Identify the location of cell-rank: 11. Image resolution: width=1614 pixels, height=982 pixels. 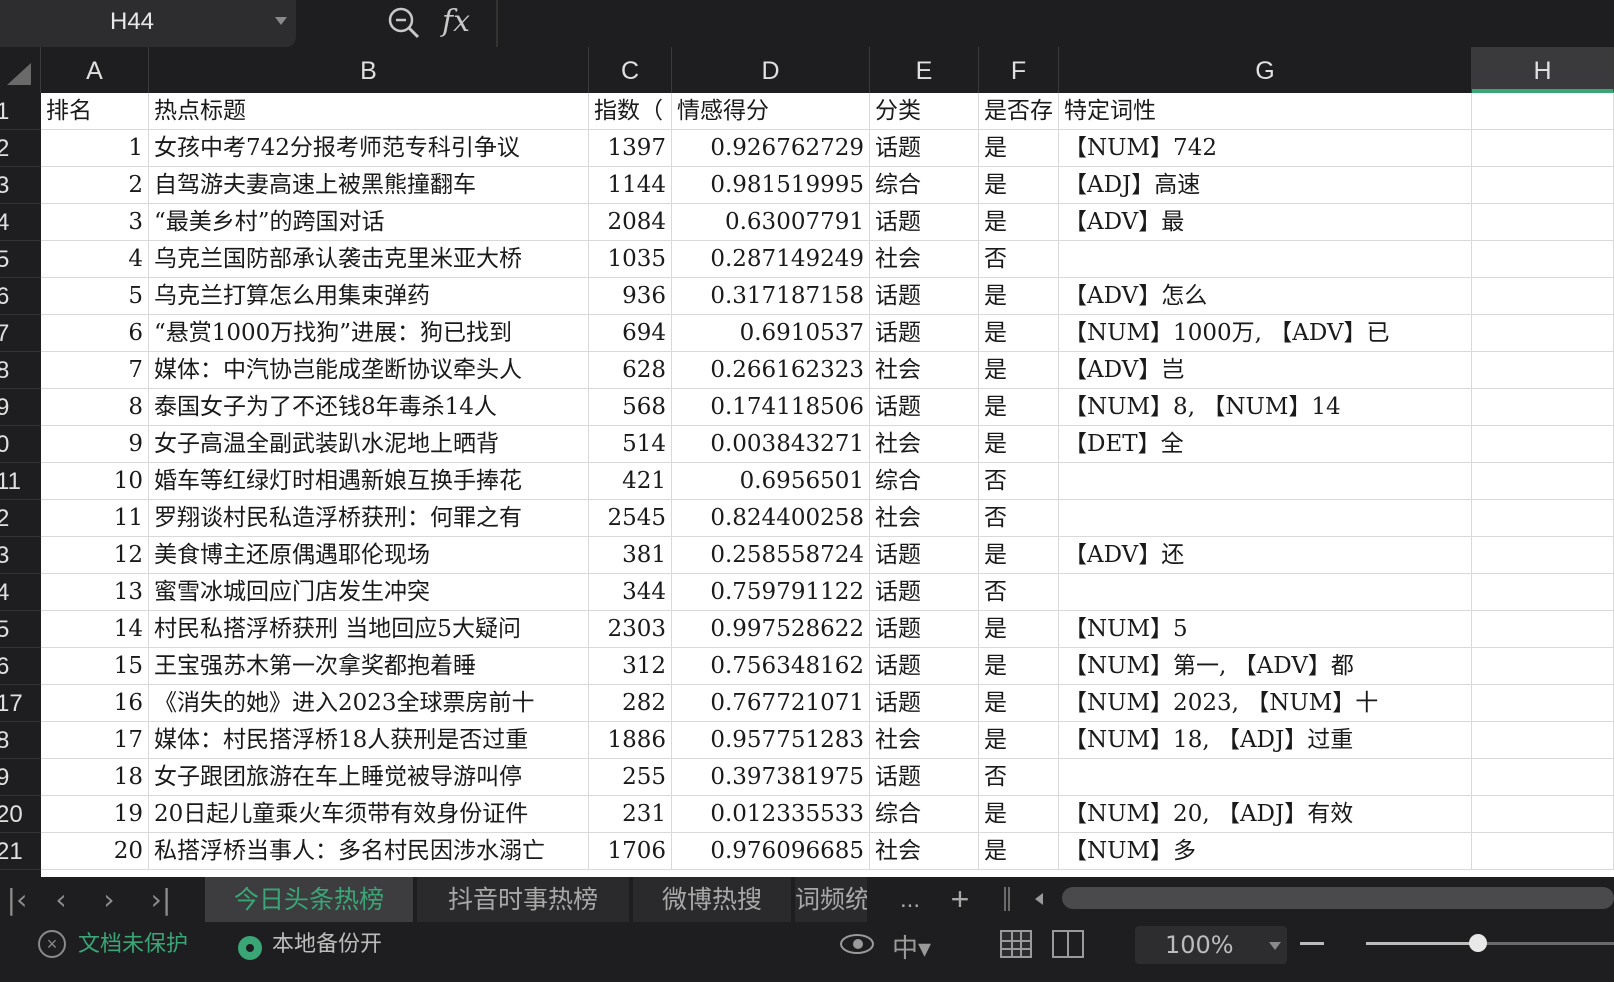
(95, 518).